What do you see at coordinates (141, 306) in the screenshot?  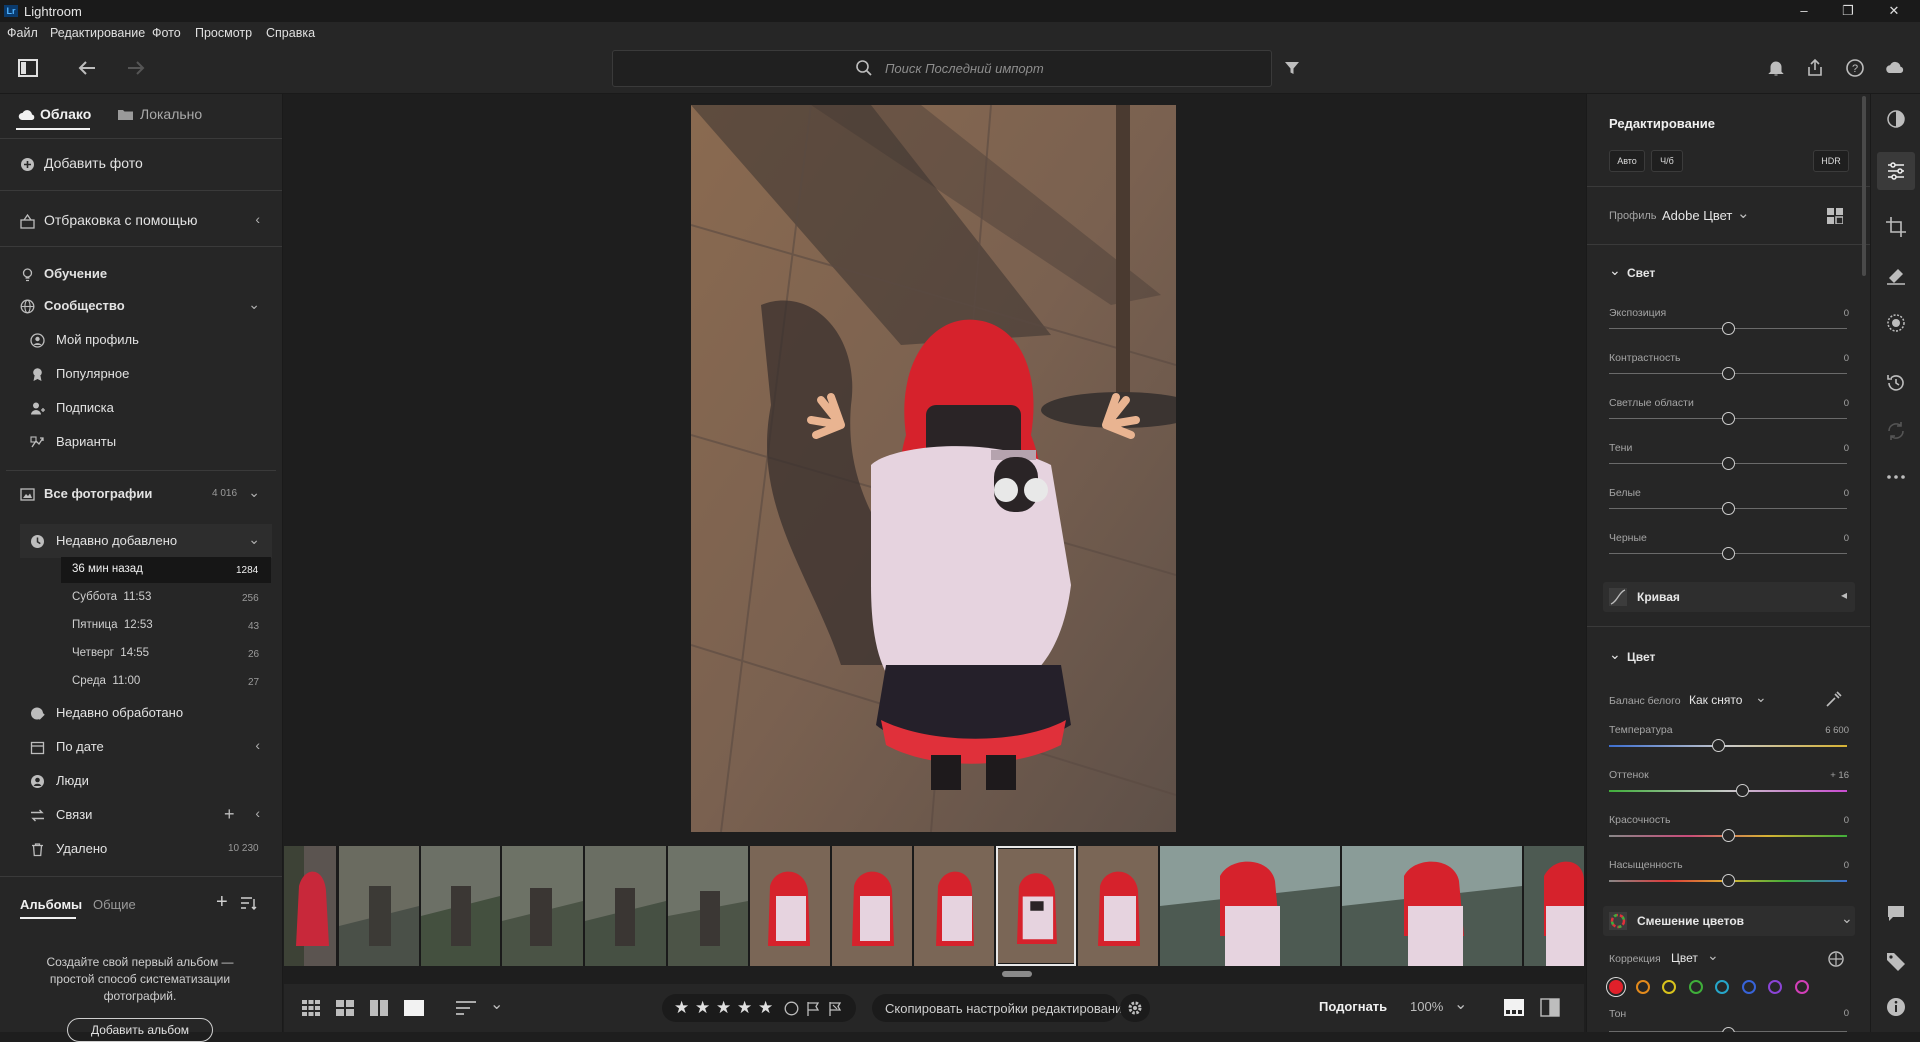 I see `sidebar-item-community: Сообщество ⌄` at bounding box center [141, 306].